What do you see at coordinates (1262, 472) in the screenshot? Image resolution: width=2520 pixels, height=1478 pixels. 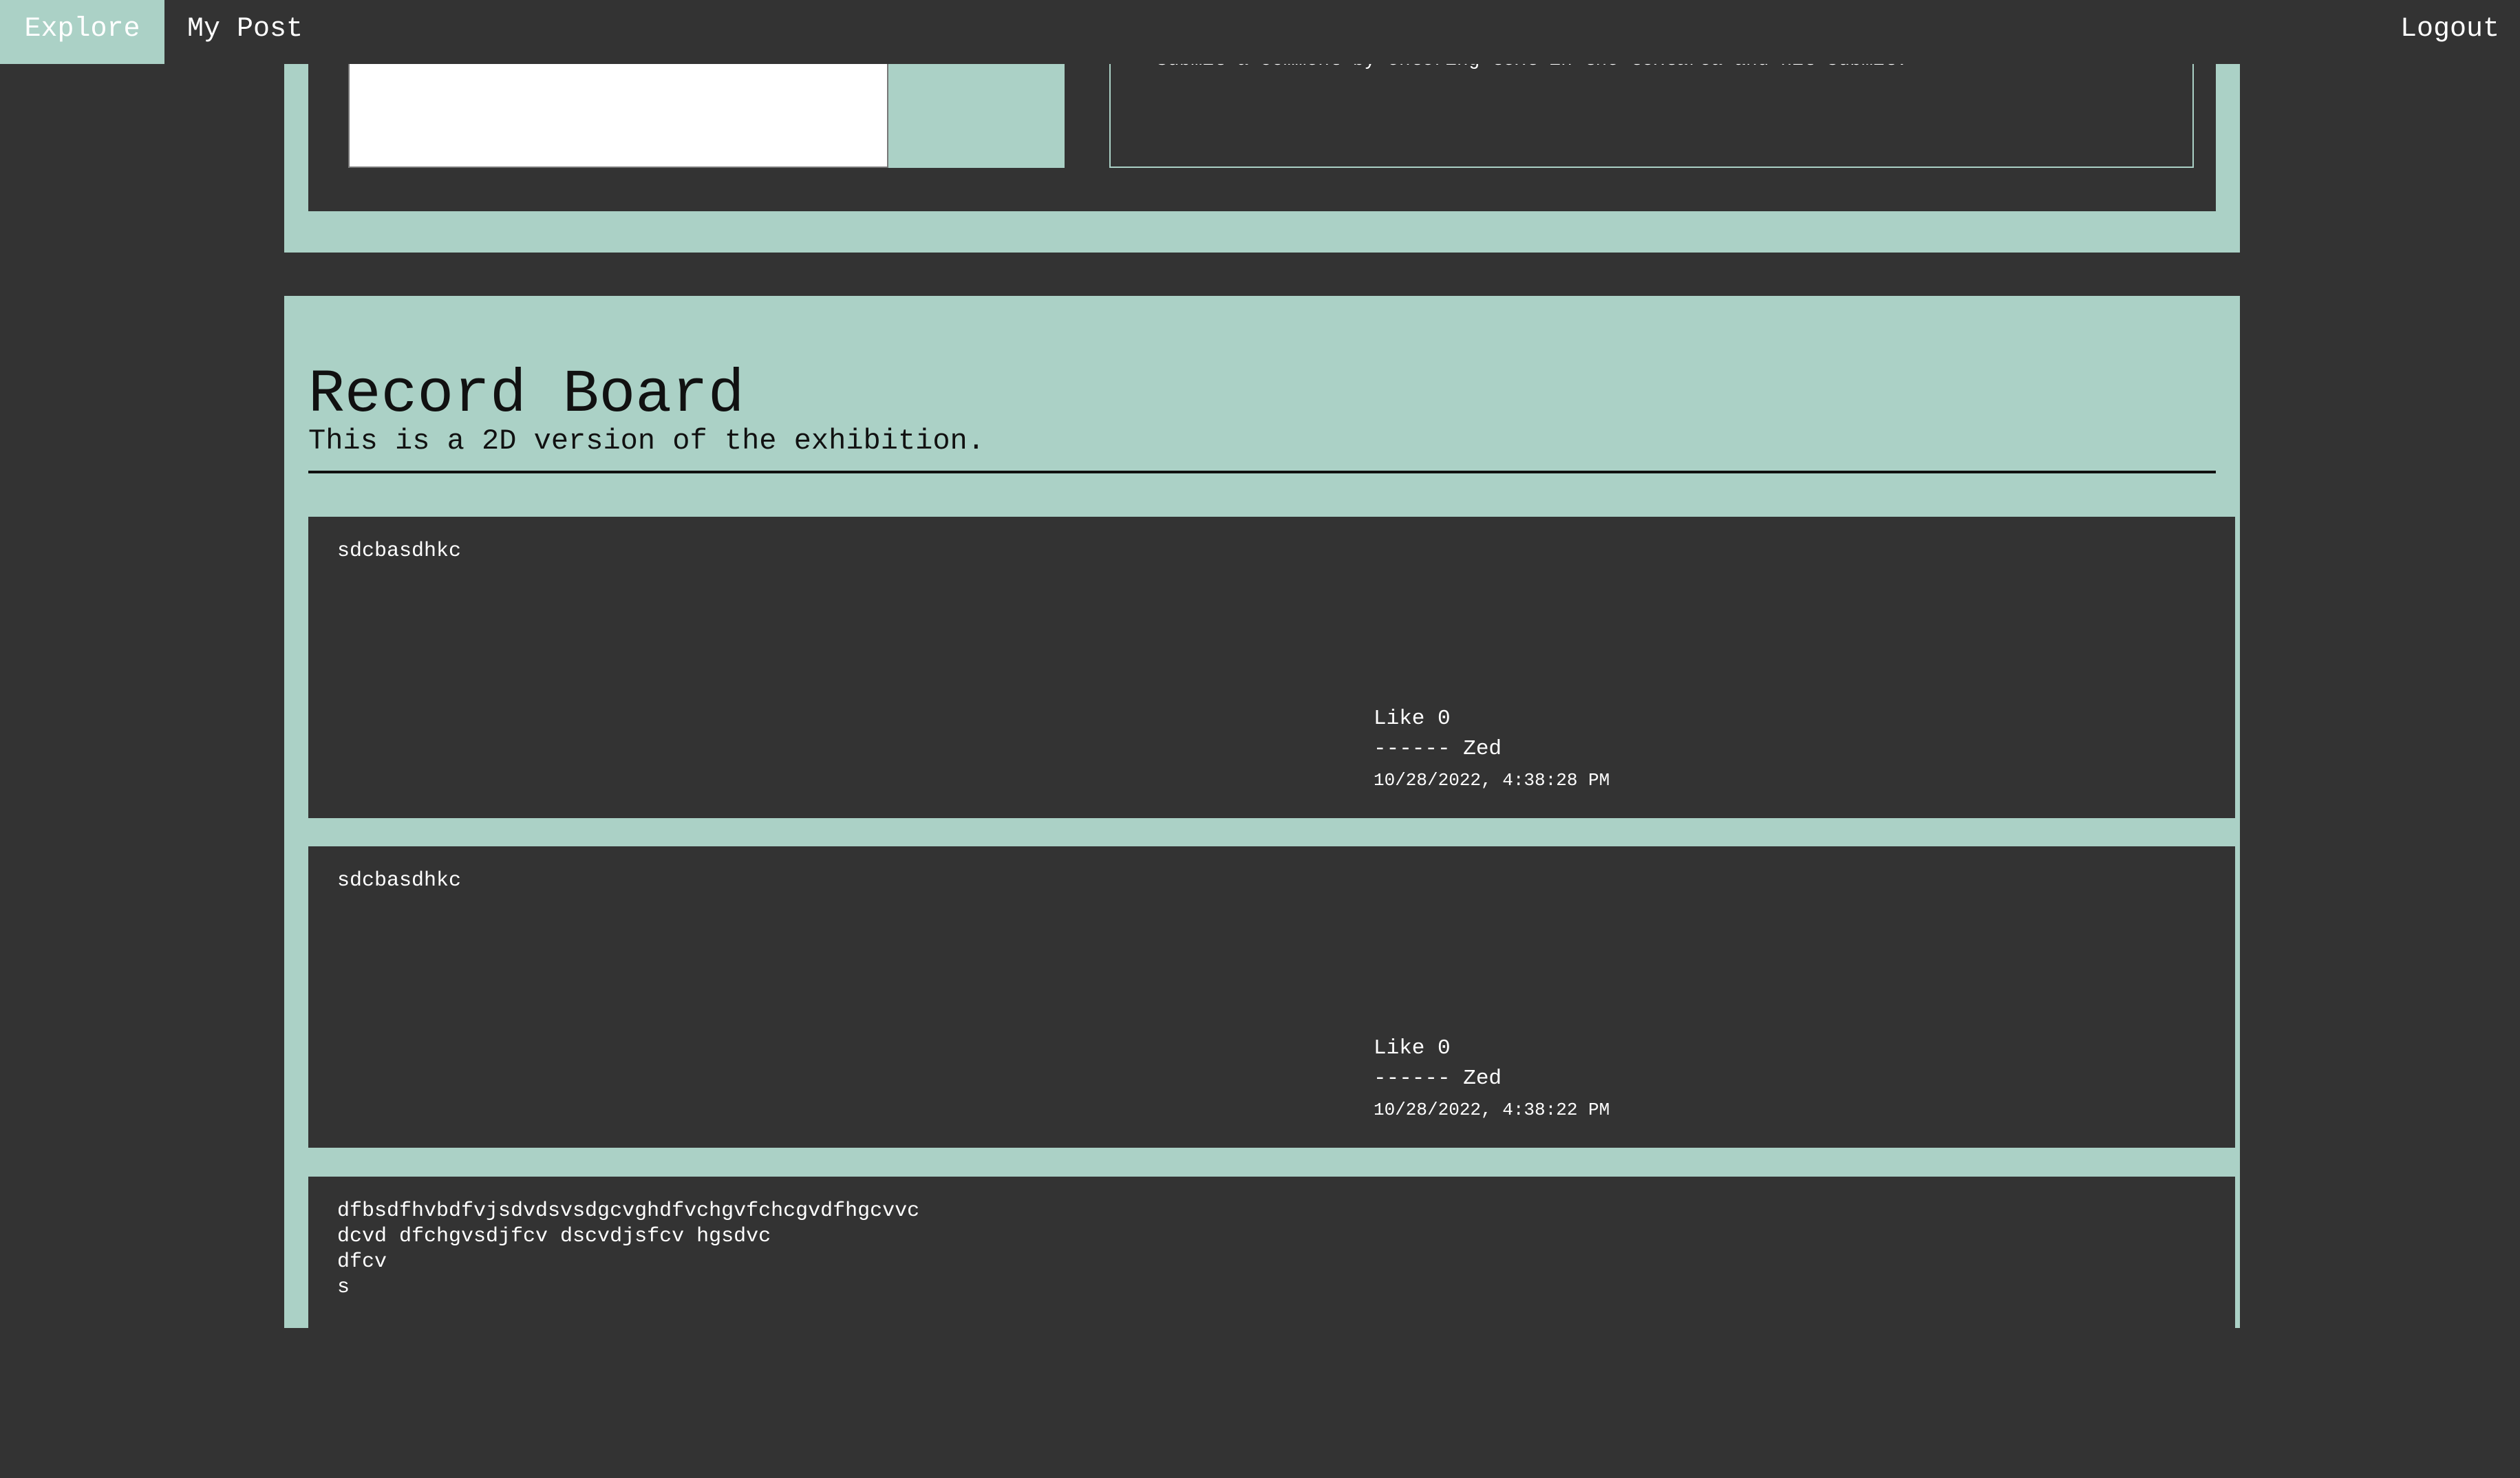 I see `board-divider` at bounding box center [1262, 472].